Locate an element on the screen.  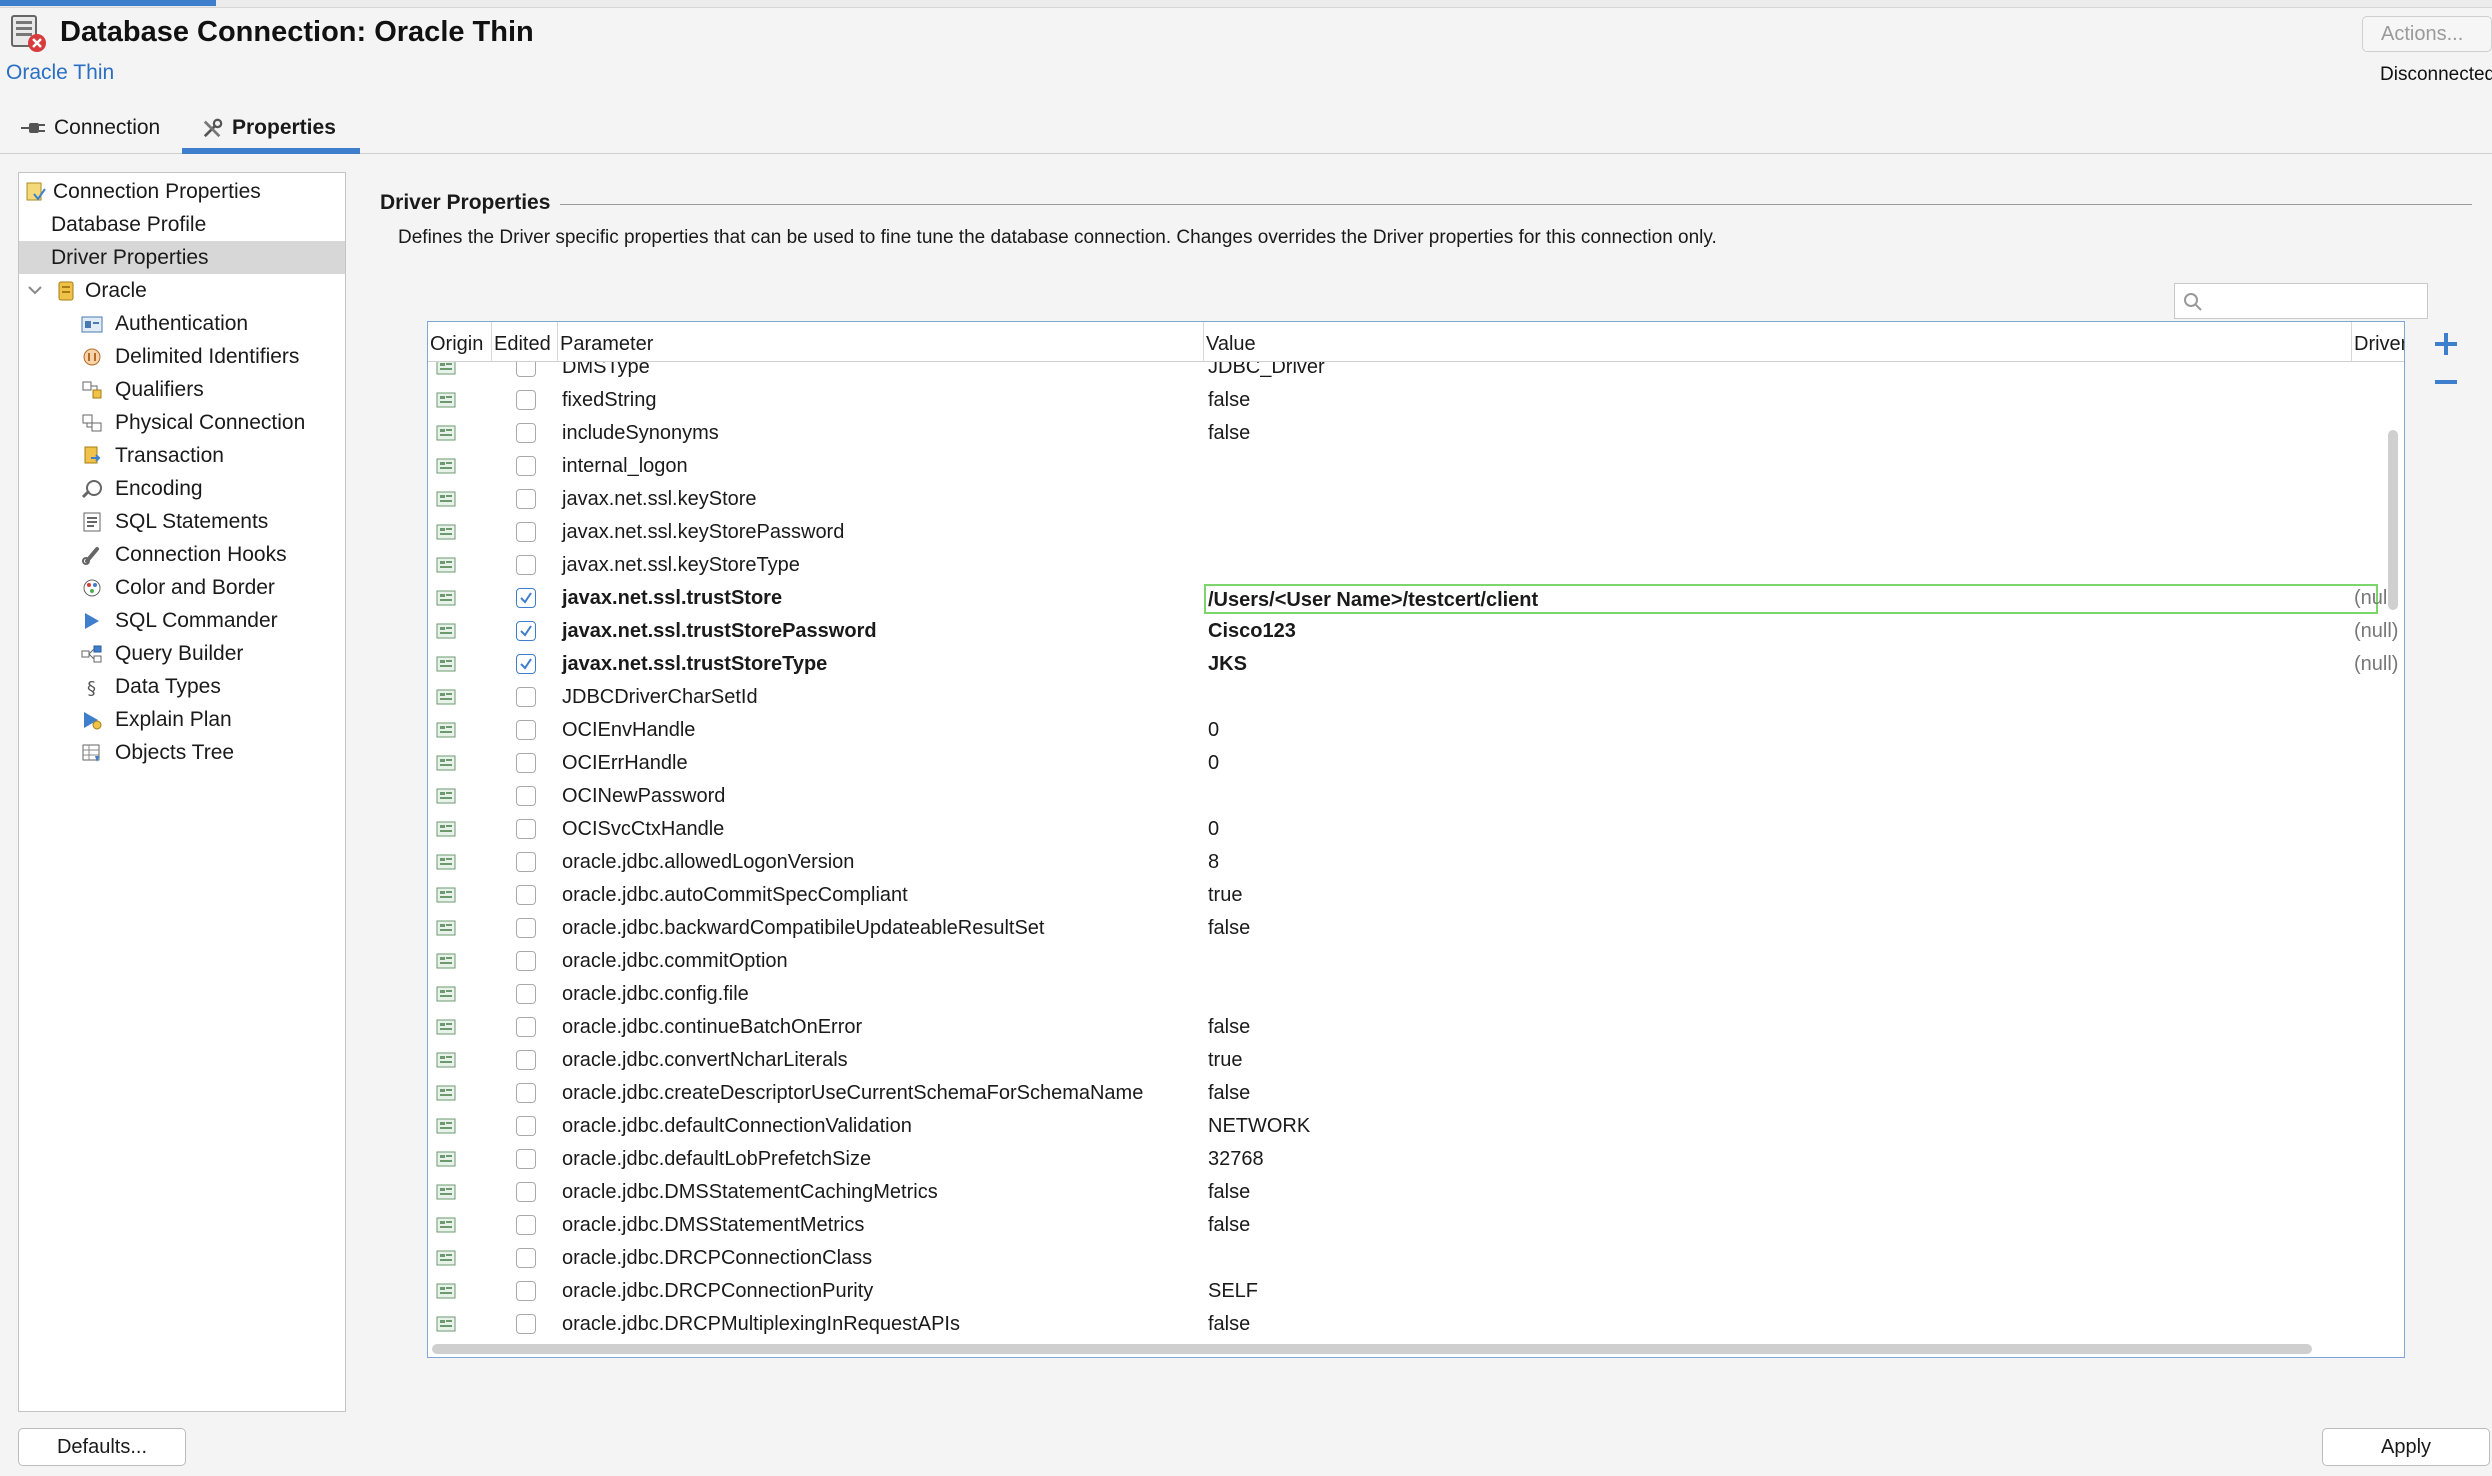
table-row: oracle.jdbc.DRCPConnectionClass is located at coordinates (1416, 1258).